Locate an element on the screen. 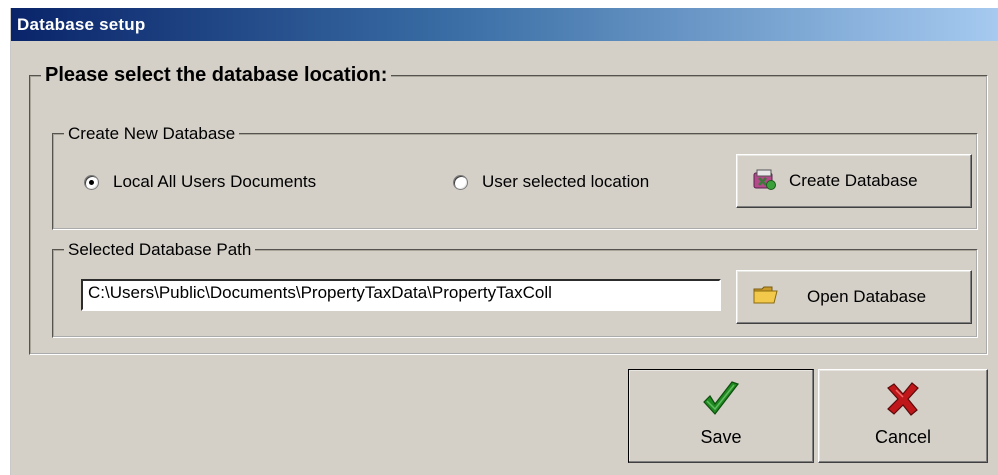 This screenshot has width=998, height=475. radio-user-indicator is located at coordinates (460, 182).